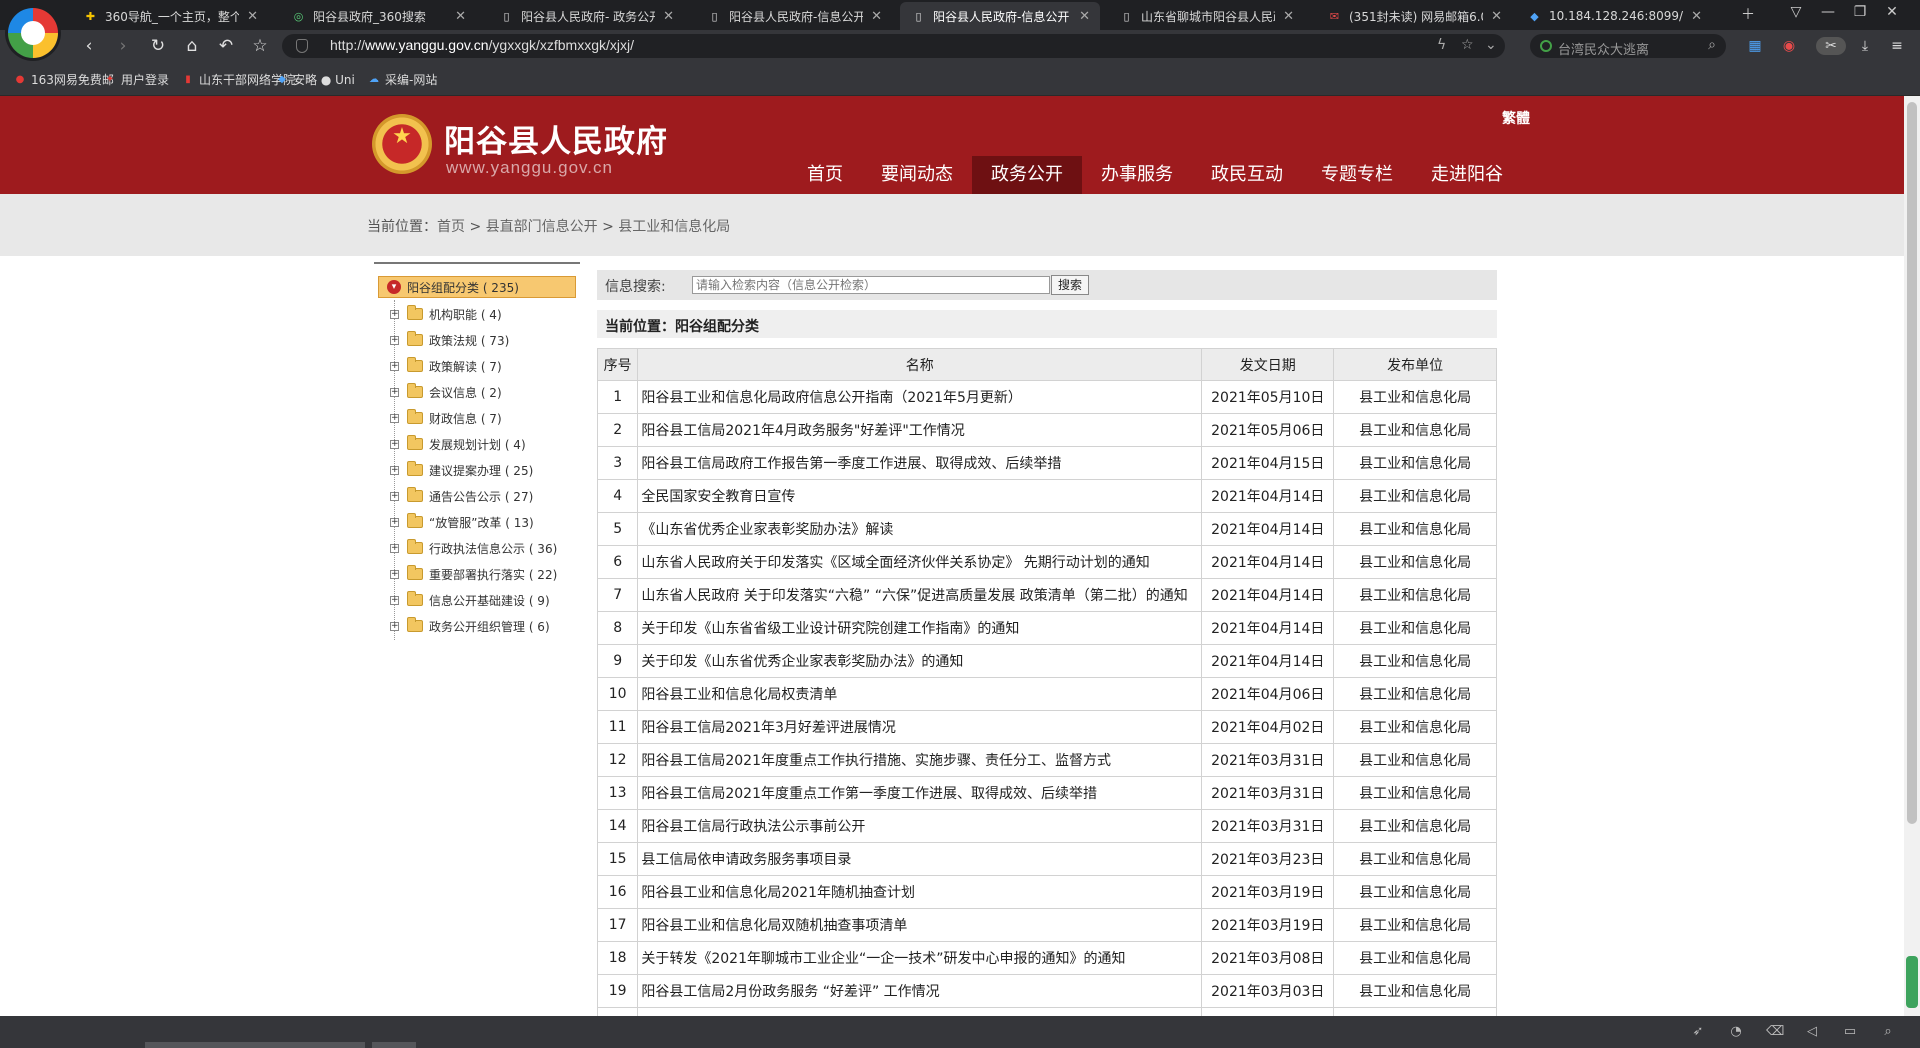 The width and height of the screenshot is (1920, 1048). Describe the element at coordinates (1892, 12) in the screenshot. I see `close-window-icon: ✕` at that location.